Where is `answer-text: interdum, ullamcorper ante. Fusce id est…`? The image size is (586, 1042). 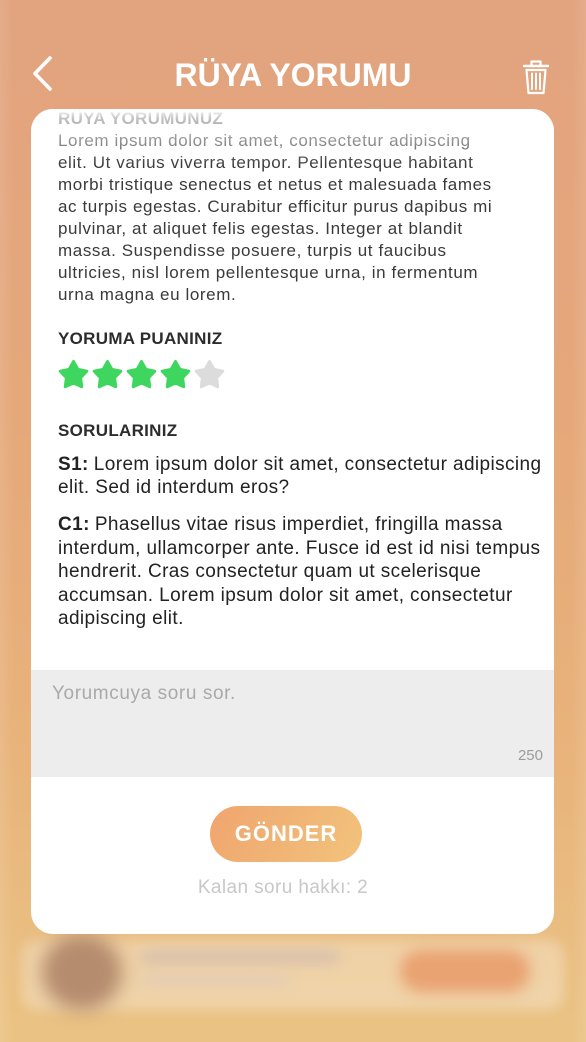 answer-text: interdum, ullamcorper ante. Fusce id est… is located at coordinates (299, 548).